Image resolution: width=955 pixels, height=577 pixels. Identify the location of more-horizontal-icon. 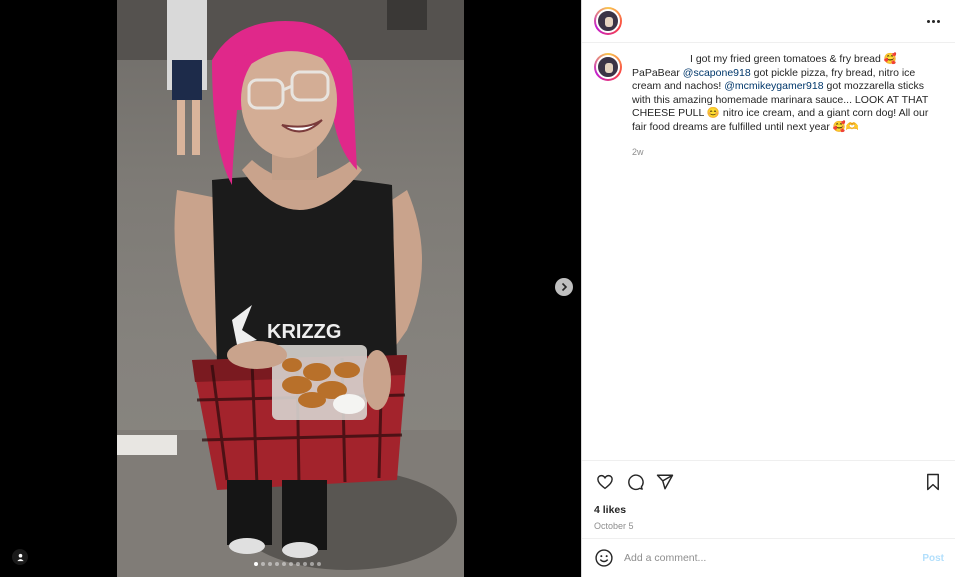
(928, 21).